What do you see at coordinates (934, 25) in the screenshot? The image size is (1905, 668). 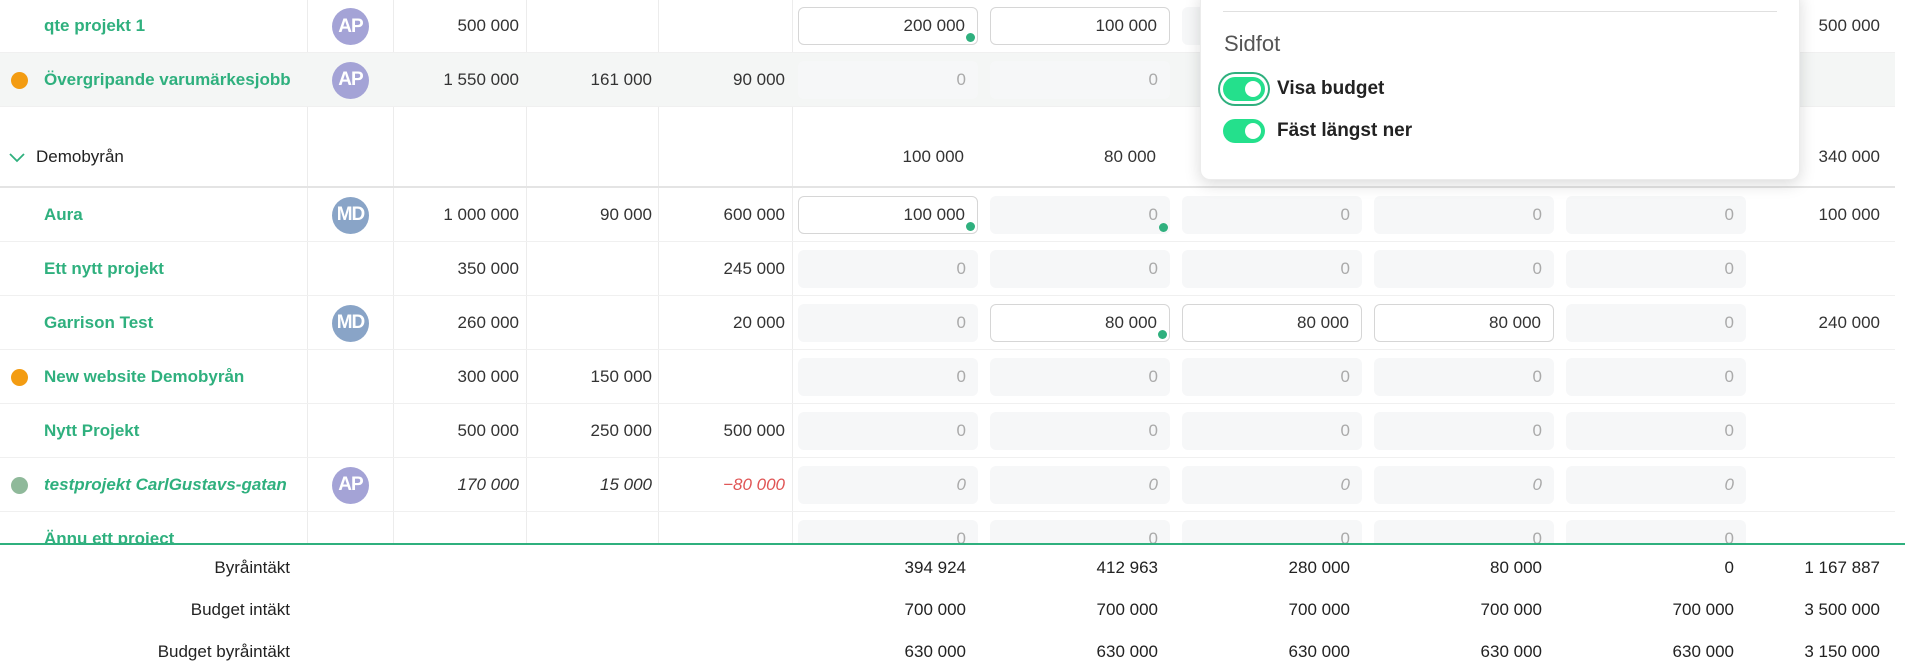 I see `budget-input-value: 200 000` at bounding box center [934, 25].